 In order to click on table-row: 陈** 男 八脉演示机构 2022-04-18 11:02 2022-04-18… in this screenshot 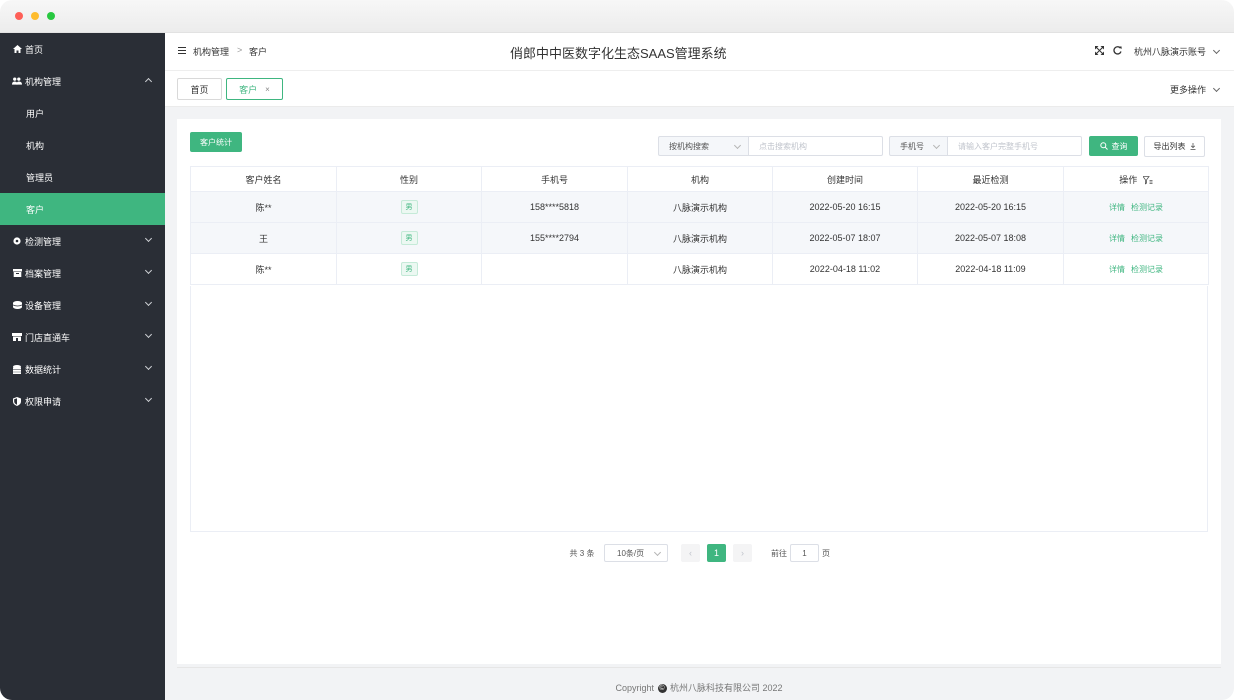, I will do `click(699, 269)`.